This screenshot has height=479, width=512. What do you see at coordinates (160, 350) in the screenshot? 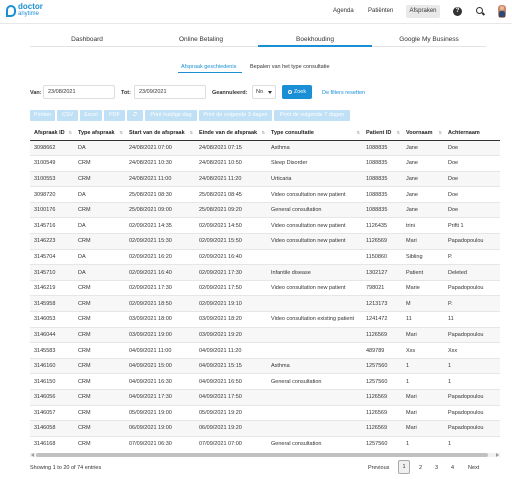
I see `table-cell: 04/09/2021 11:00` at bounding box center [160, 350].